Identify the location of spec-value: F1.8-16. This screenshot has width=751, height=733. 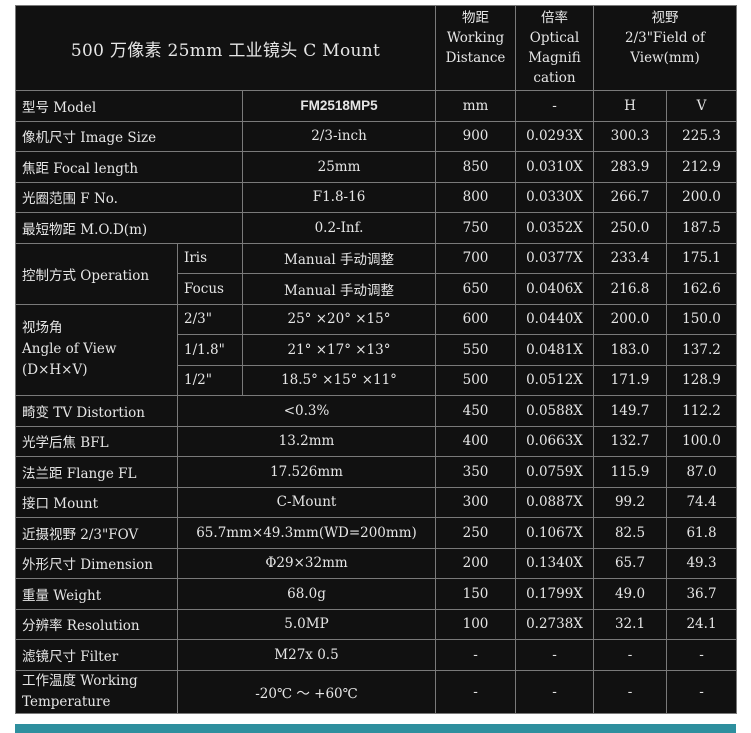
(339, 197).